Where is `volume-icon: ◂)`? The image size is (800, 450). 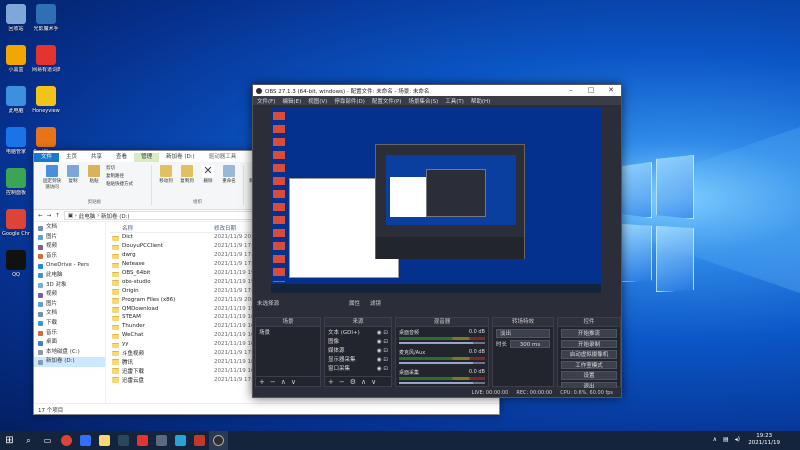
volume-icon: ◂) is located at coordinates (737, 439).